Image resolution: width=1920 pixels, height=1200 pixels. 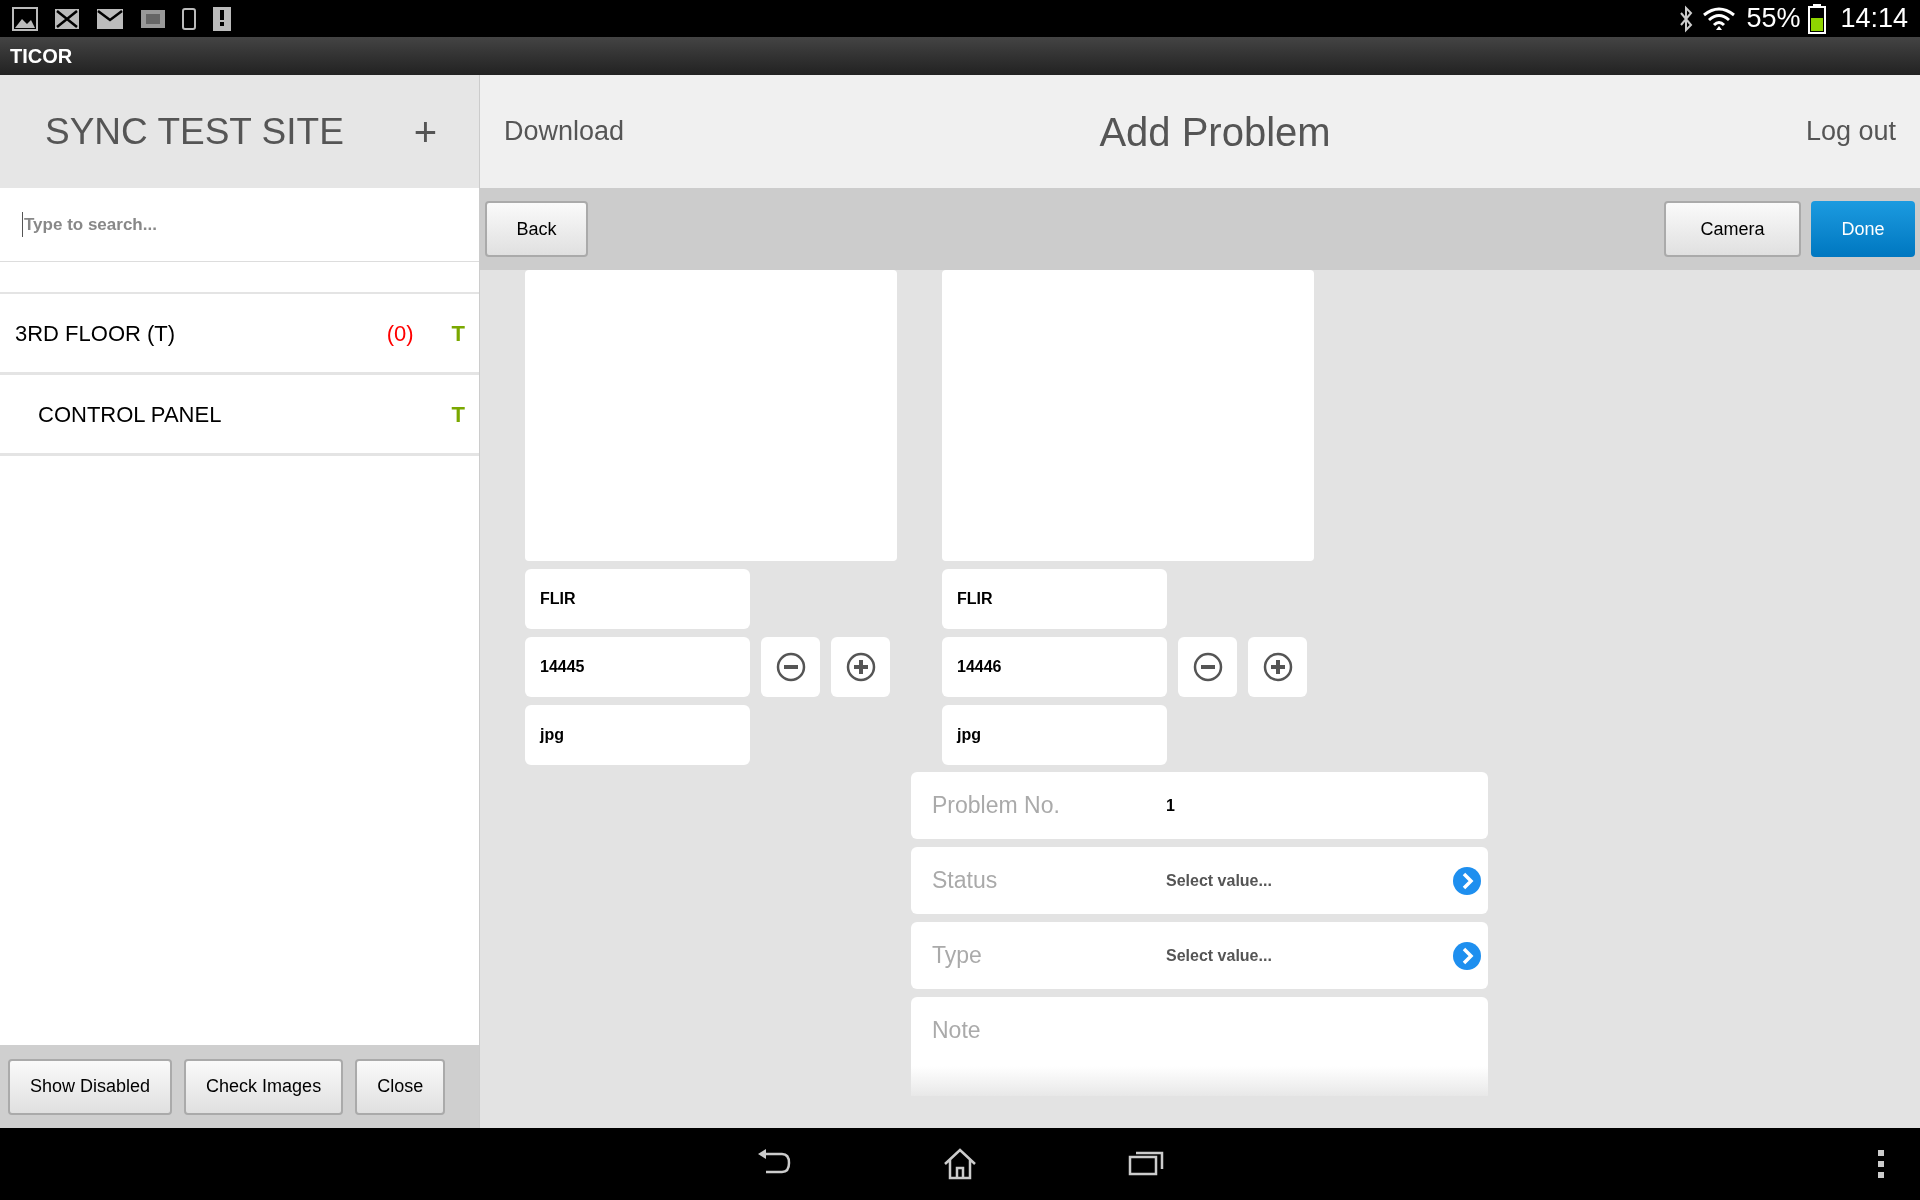 What do you see at coordinates (239, 415) in the screenshot?
I see `tree-item: CONTROL PANEL T` at bounding box center [239, 415].